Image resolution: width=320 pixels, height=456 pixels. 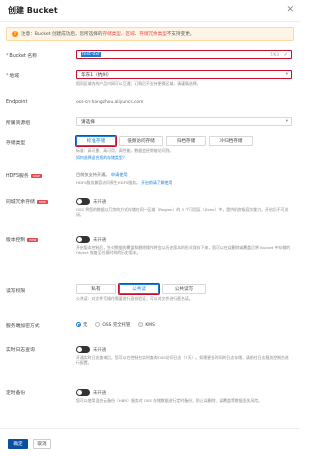 I want to click on log-query-label: 实时日志查询, so click(x=20, y=350).